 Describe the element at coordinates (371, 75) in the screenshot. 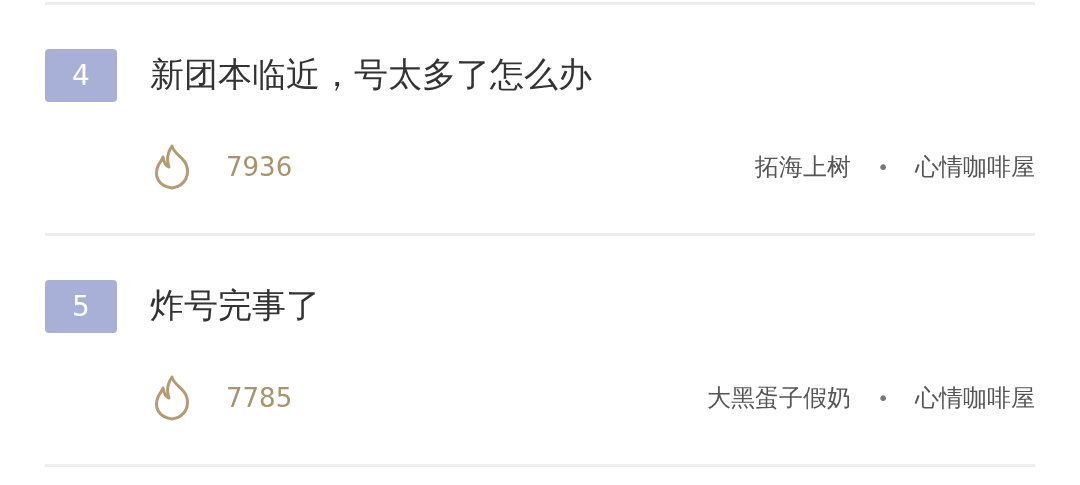

I see `post-title: 新团本临近，号太多了怎么办` at that location.